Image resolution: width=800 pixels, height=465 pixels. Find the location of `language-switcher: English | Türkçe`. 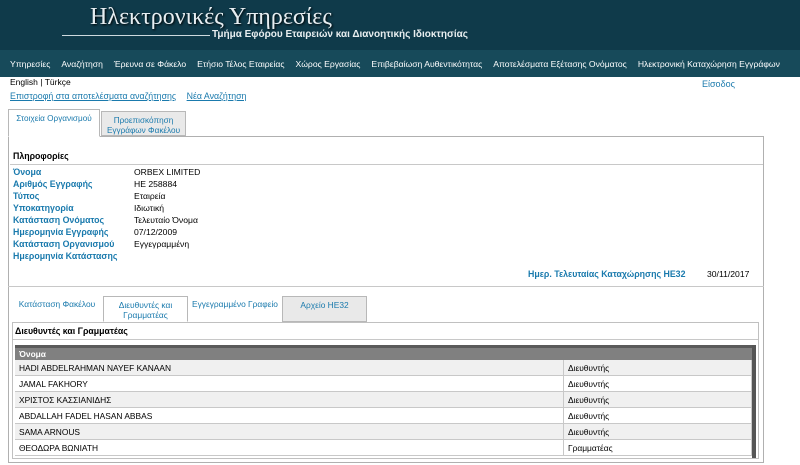

language-switcher: English | Türkçe is located at coordinates (40, 82).